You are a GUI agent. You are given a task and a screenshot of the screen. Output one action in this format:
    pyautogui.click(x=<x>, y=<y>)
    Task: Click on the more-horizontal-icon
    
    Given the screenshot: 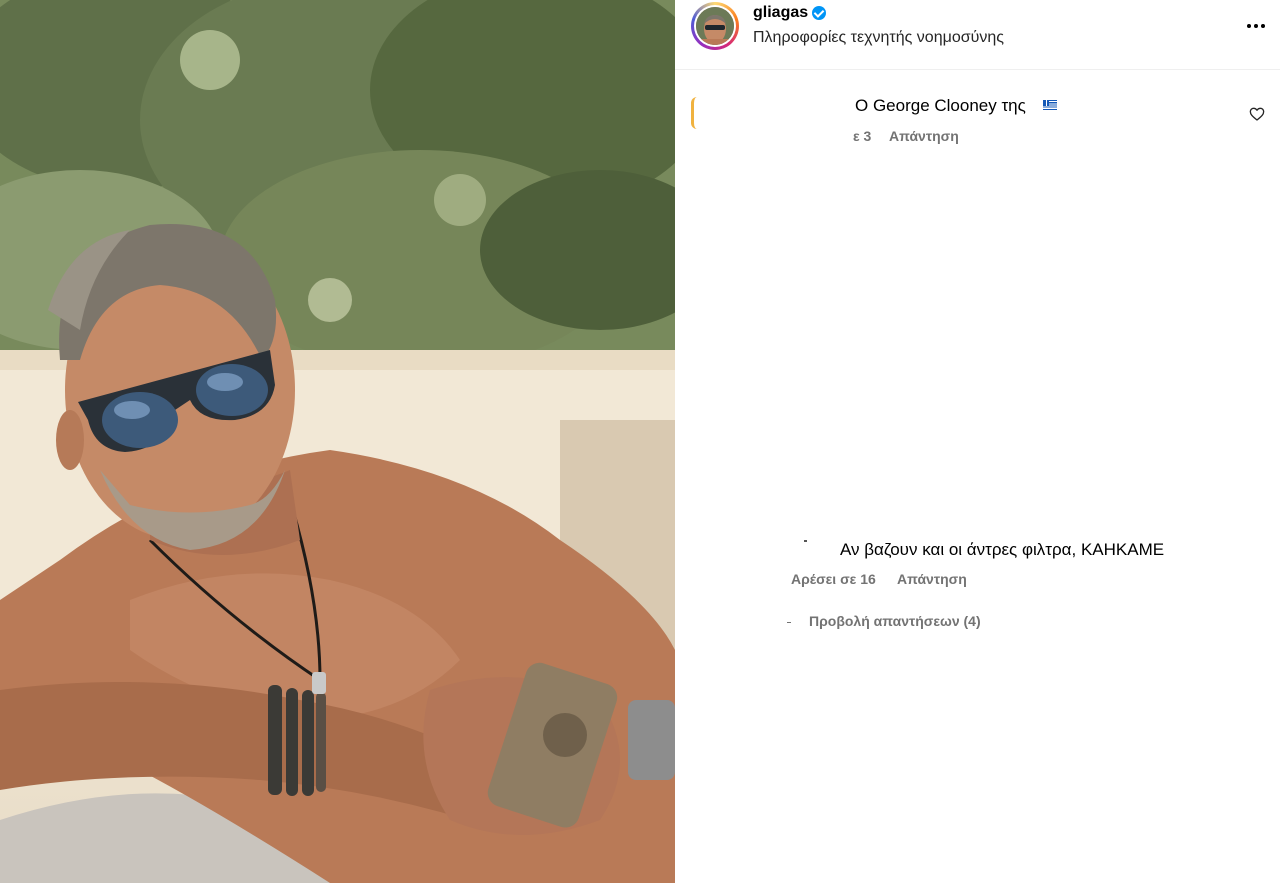 What is the action you would take?
    pyautogui.click(x=1249, y=26)
    